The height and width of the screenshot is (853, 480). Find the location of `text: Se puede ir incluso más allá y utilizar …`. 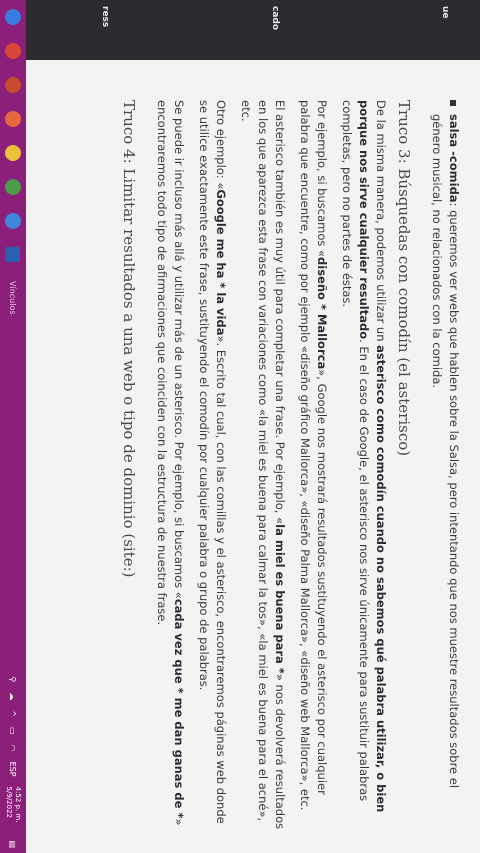

text: Se puede ir incluso más allá y utilizar … is located at coordinates (179, 349).